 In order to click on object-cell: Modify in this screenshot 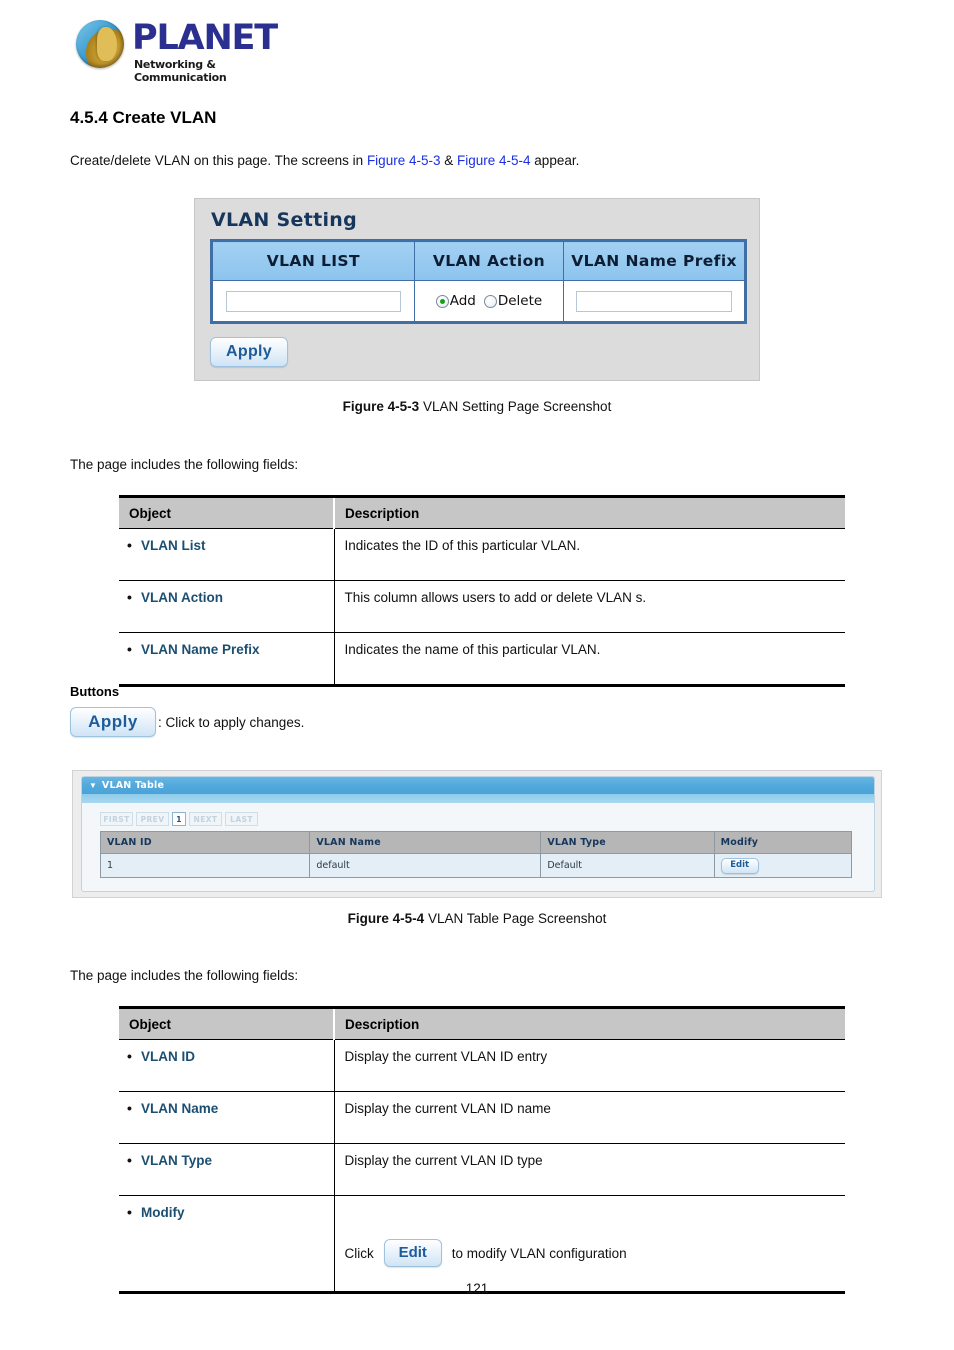, I will do `click(227, 1244)`.